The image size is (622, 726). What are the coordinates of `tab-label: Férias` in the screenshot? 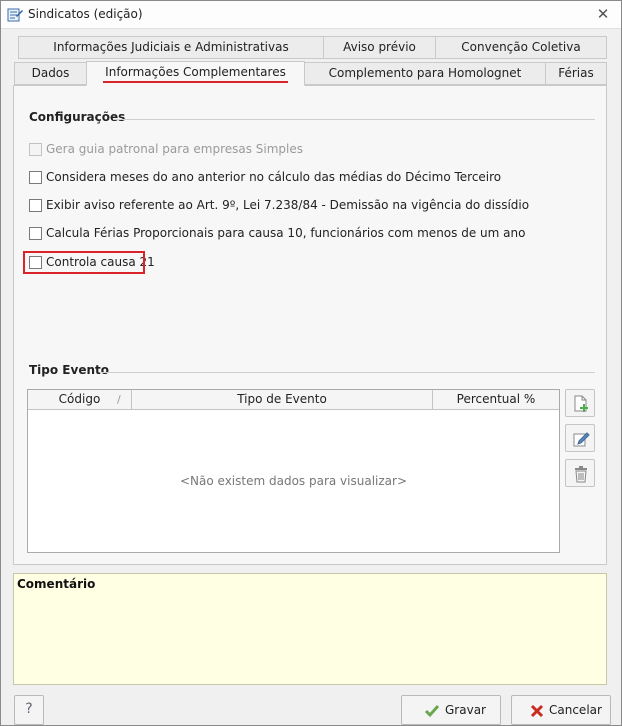 It's located at (576, 73).